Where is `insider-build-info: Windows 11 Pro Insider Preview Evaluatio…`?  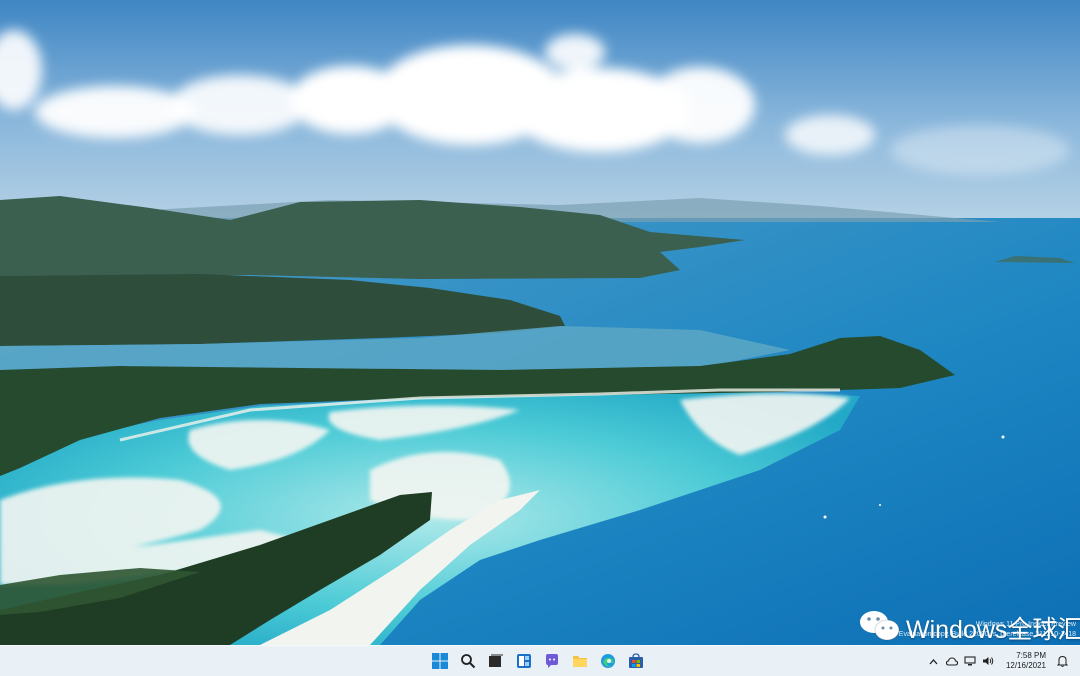 insider-build-info: Windows 11 Pro Insider Preview Evaluatio… is located at coordinates (987, 630).